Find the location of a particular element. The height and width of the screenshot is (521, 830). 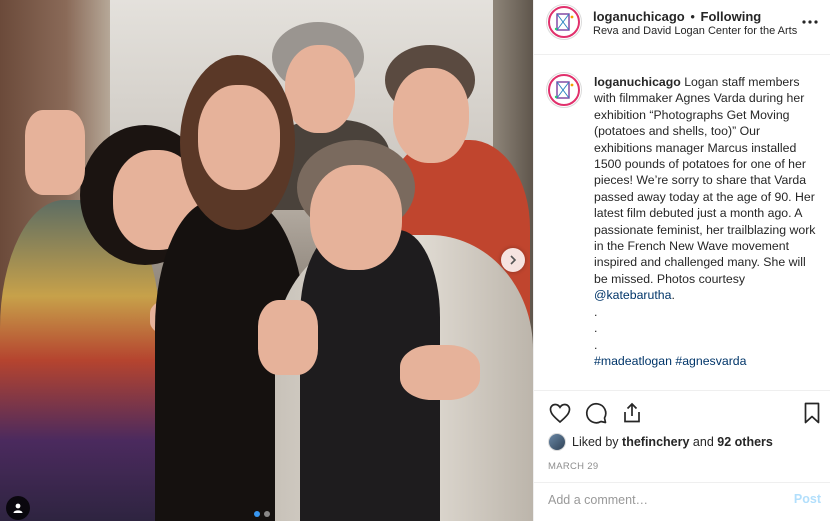

location-link: Reva and David Logan Center for the Arts is located at coordinates (695, 31).